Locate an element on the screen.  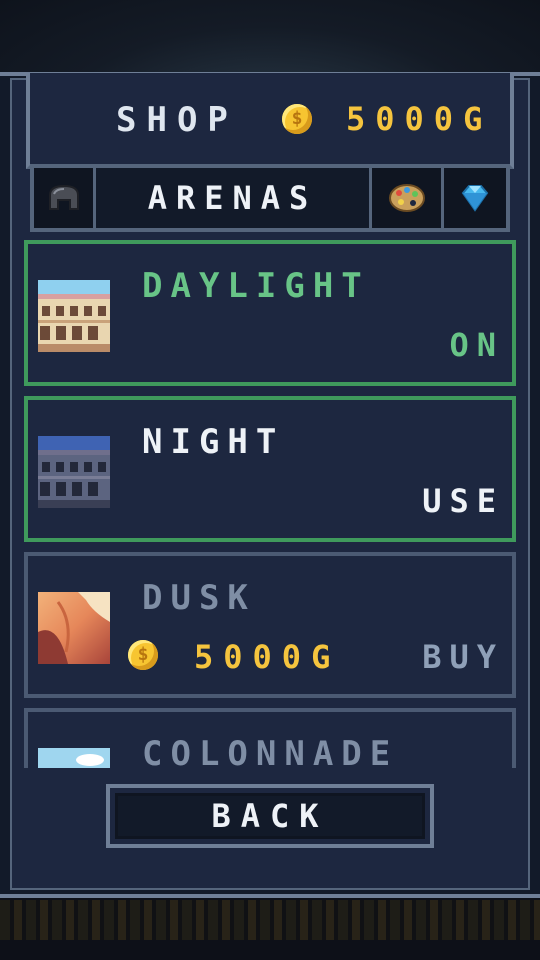
arena-status-on: ON is located at coordinates (476, 345).